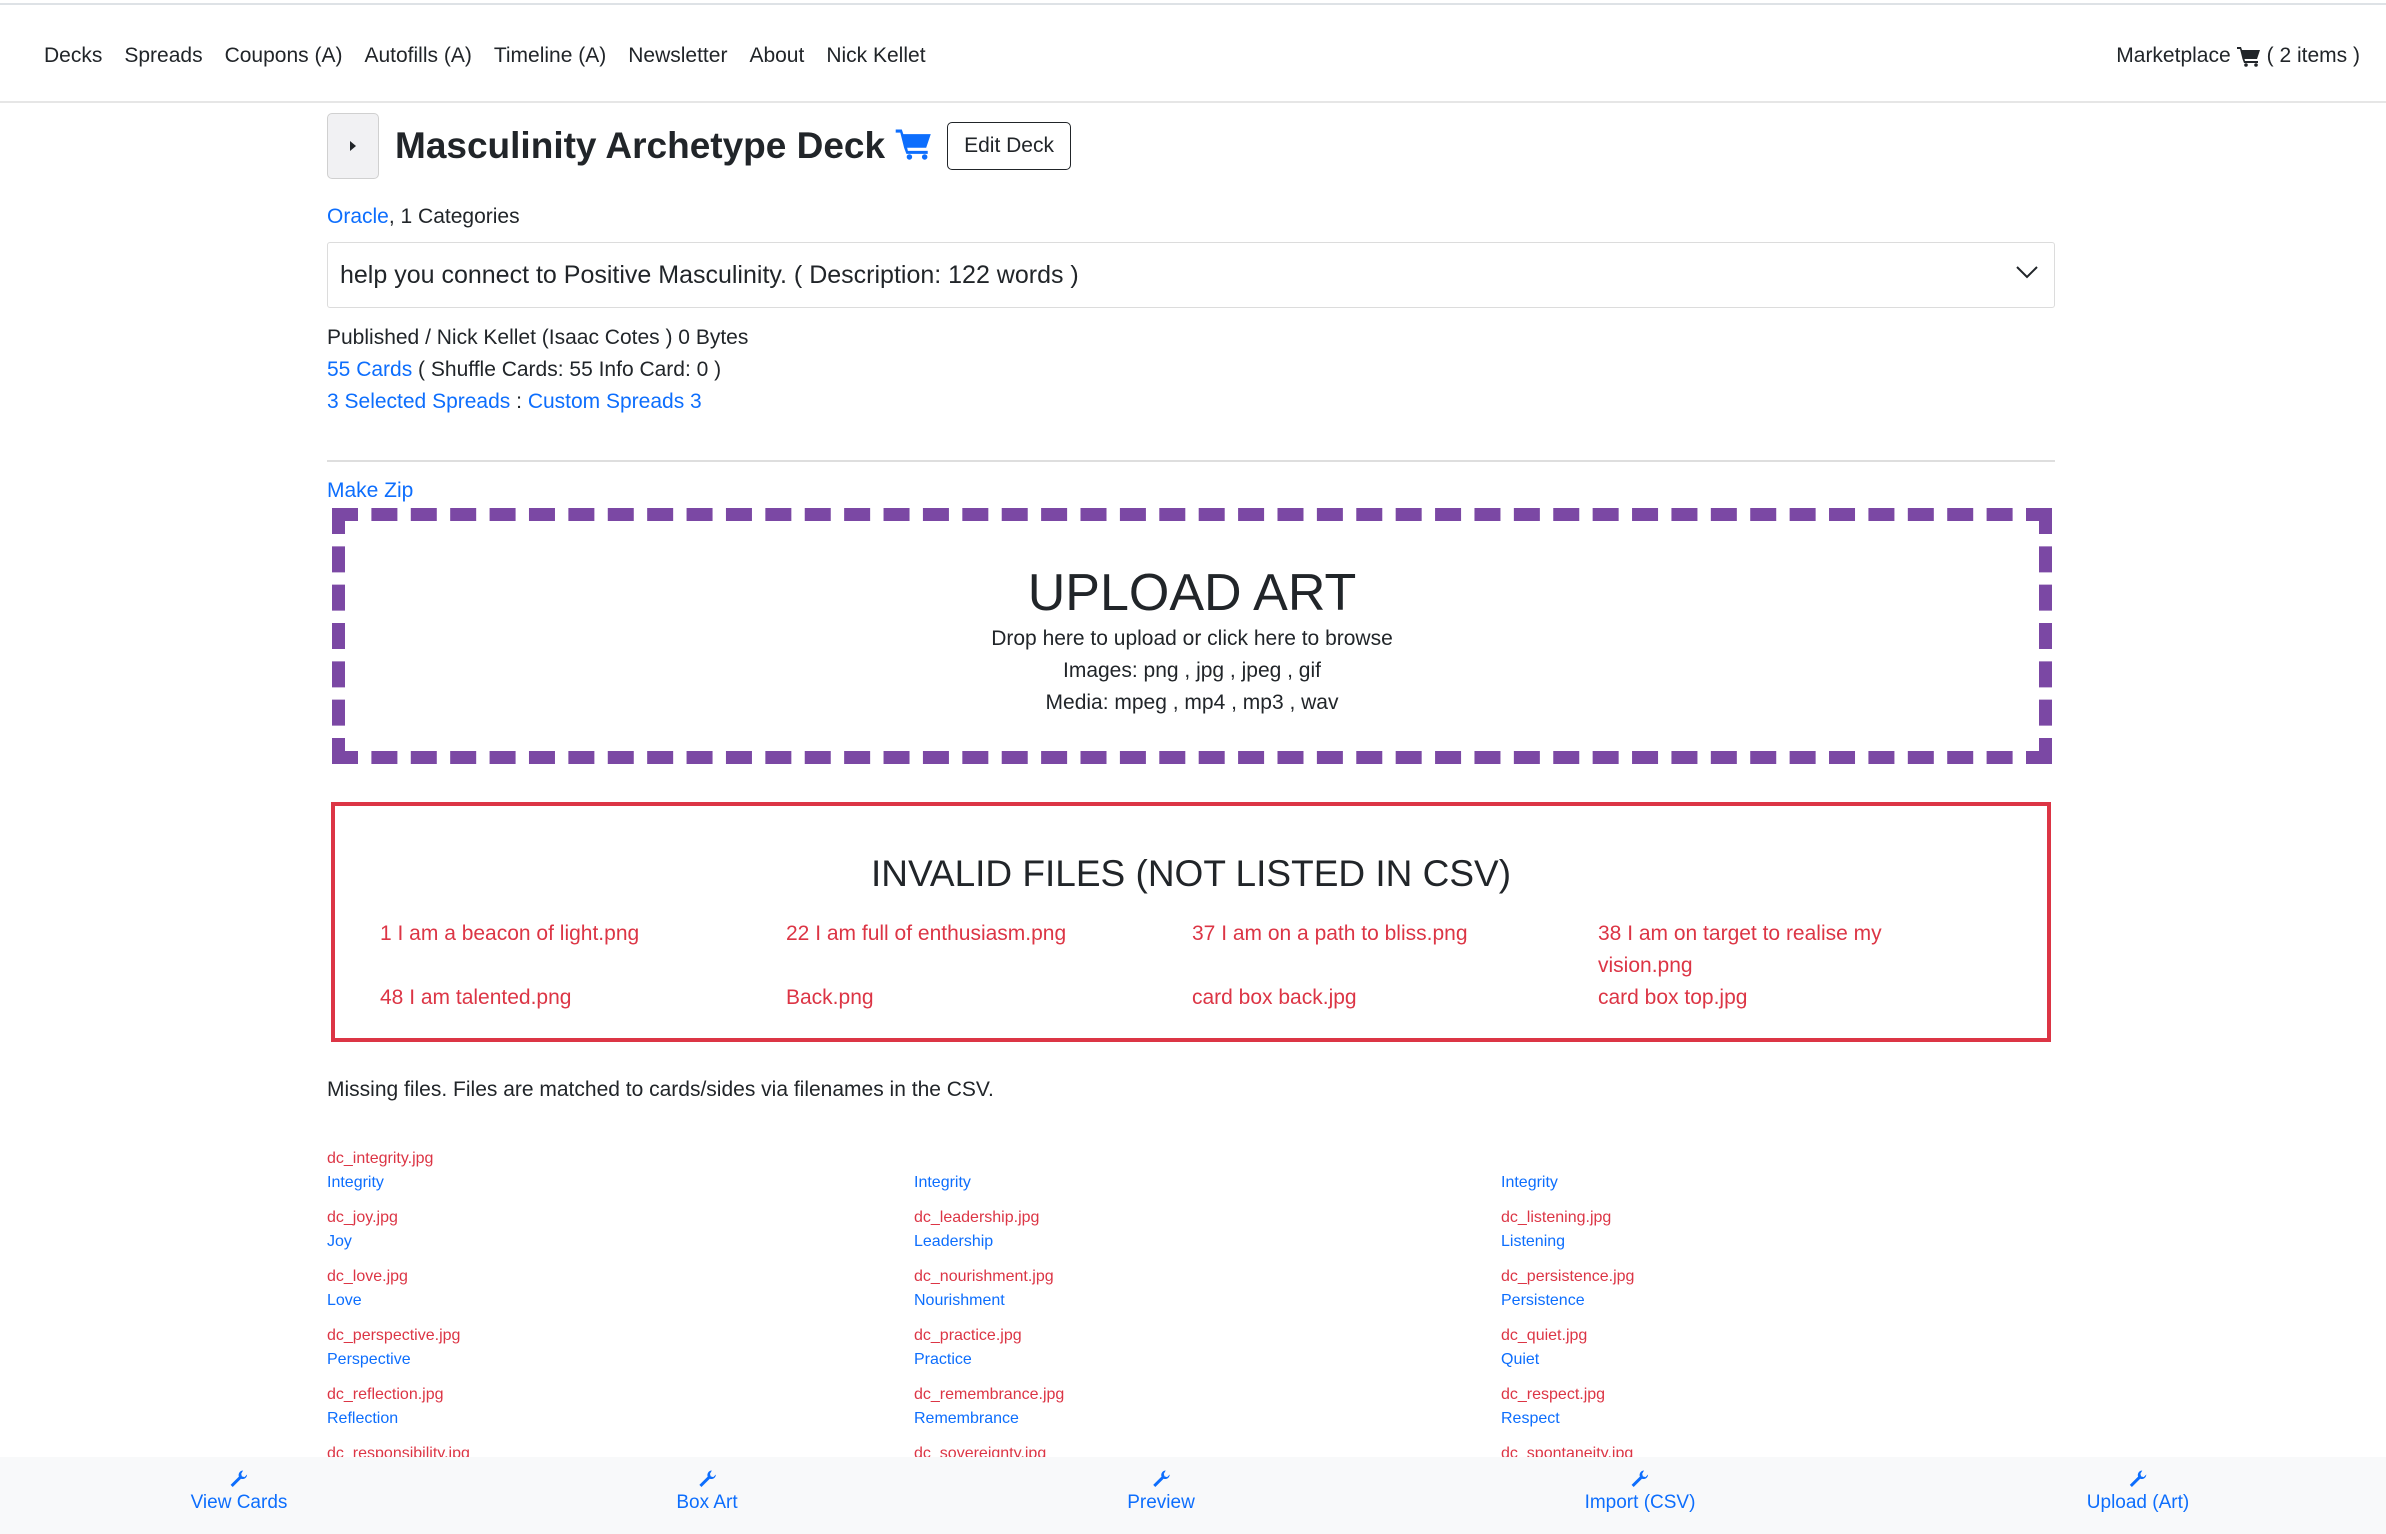 This screenshot has width=2386, height=1534. I want to click on upload-image-types: Images: png , jpg , jpeg , gif, so click(1192, 670).